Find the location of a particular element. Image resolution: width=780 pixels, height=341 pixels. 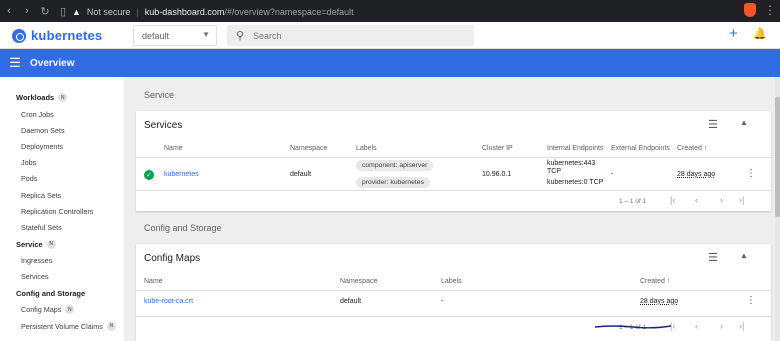

sidebar-item-persistent-volume-claims: Persistent Volume Claims N is located at coordinates (62, 326).